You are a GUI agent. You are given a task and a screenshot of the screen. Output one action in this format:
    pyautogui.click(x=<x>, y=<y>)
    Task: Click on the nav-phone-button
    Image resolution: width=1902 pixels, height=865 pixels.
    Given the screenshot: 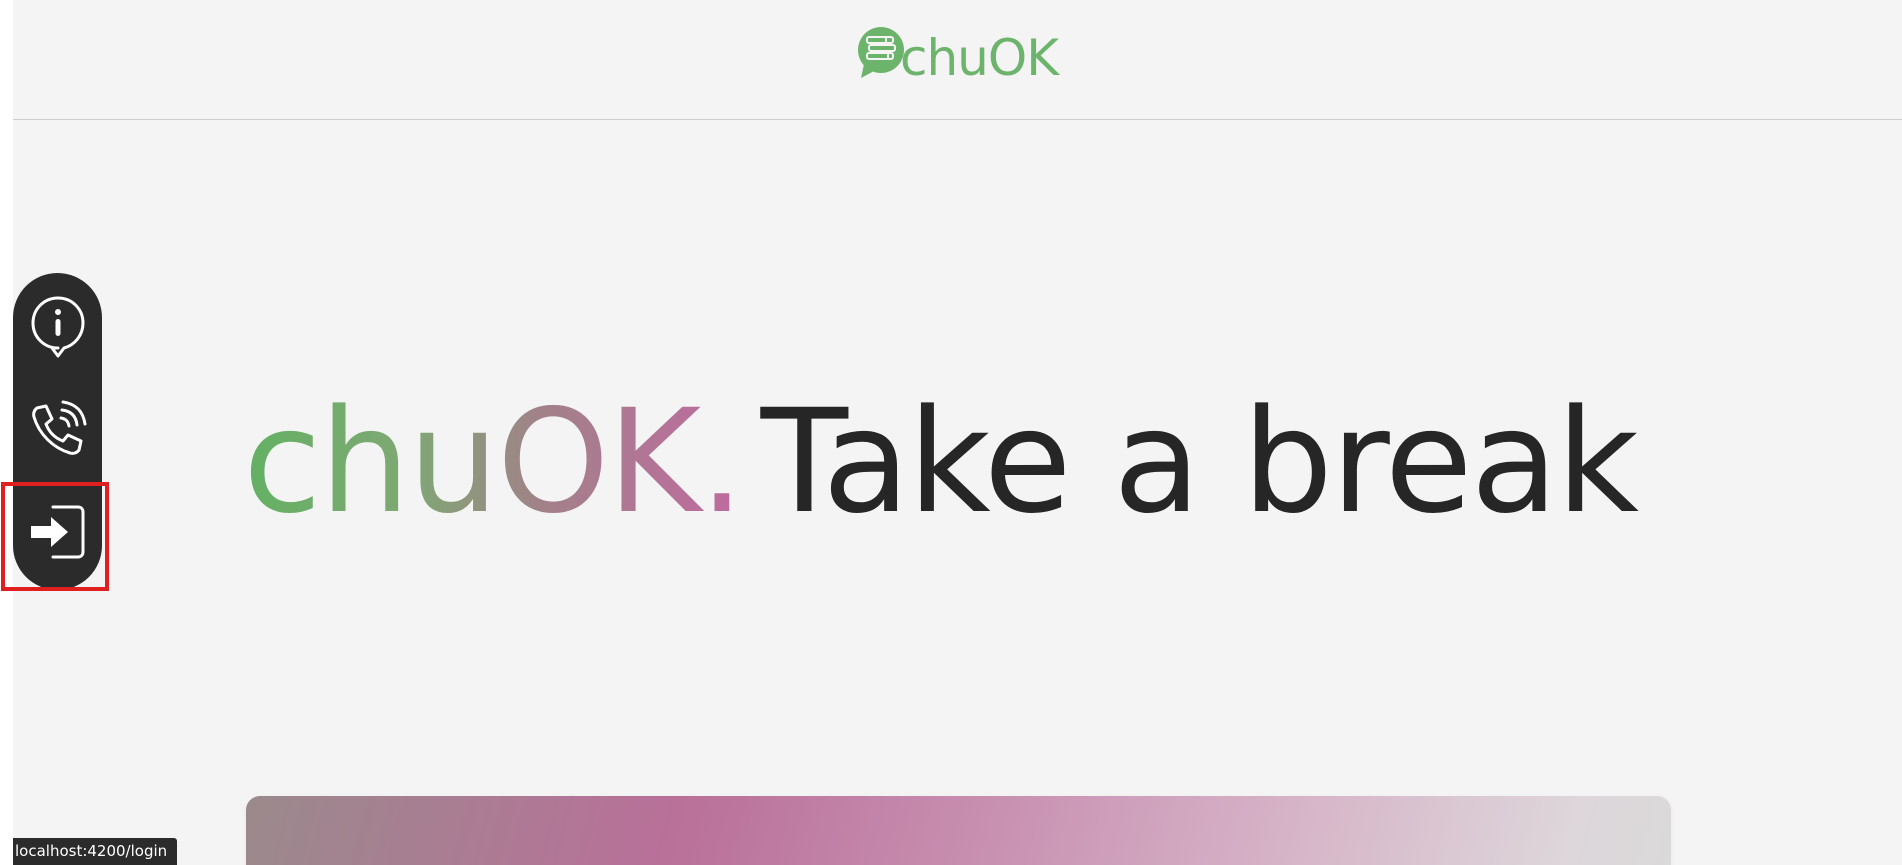 What is the action you would take?
    pyautogui.click(x=57, y=429)
    